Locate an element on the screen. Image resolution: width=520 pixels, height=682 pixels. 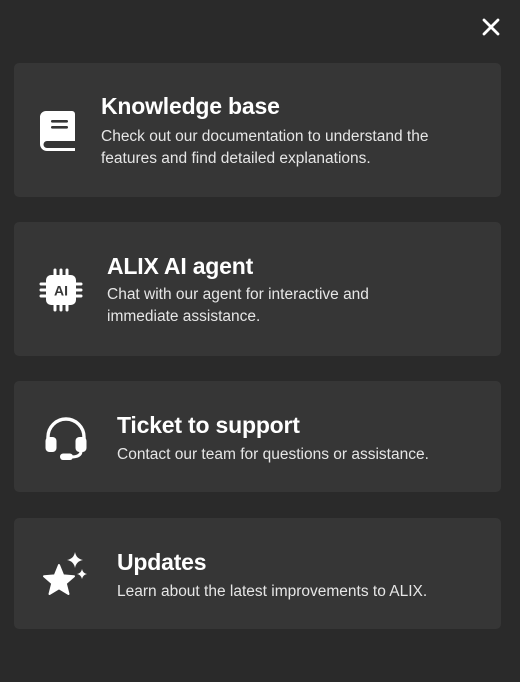
sparkles-star-icon is located at coordinates (65, 574).